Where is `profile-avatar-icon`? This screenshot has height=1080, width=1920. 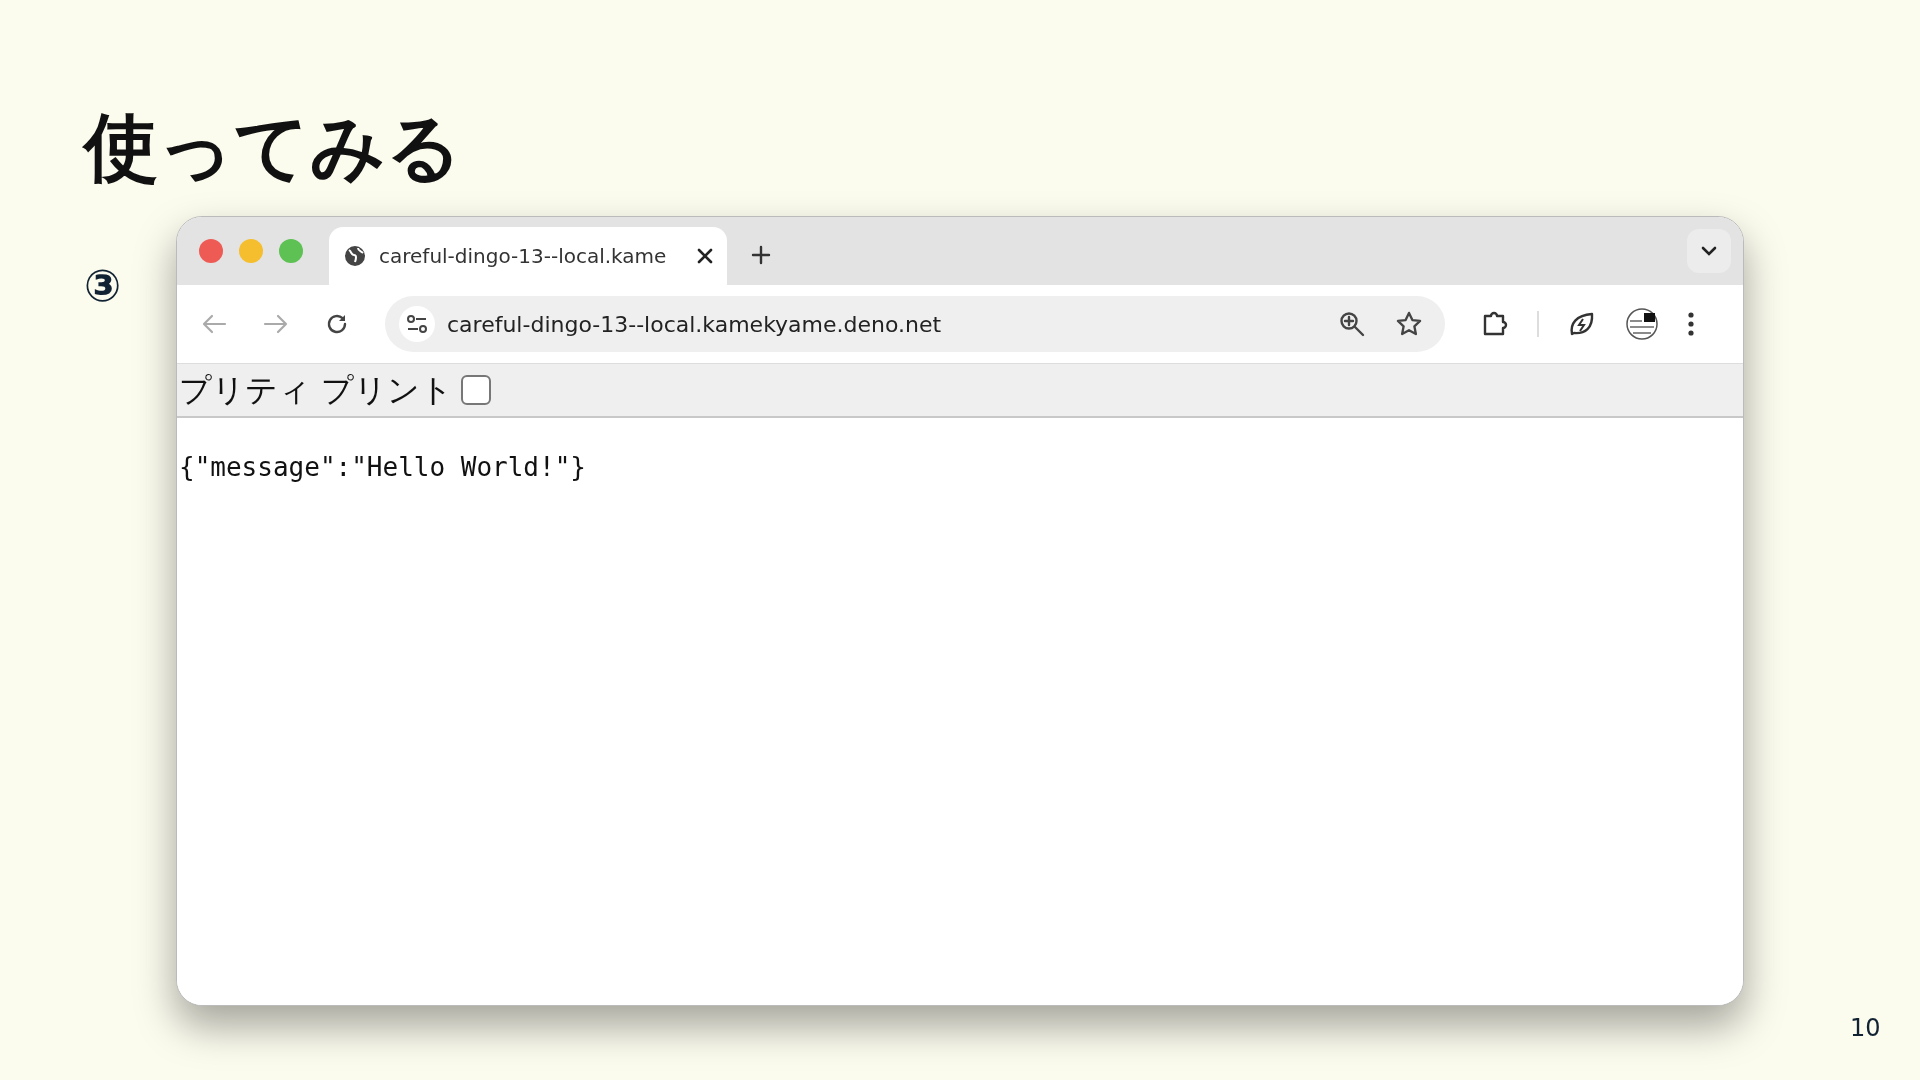
profile-avatar-icon is located at coordinates (1642, 324).